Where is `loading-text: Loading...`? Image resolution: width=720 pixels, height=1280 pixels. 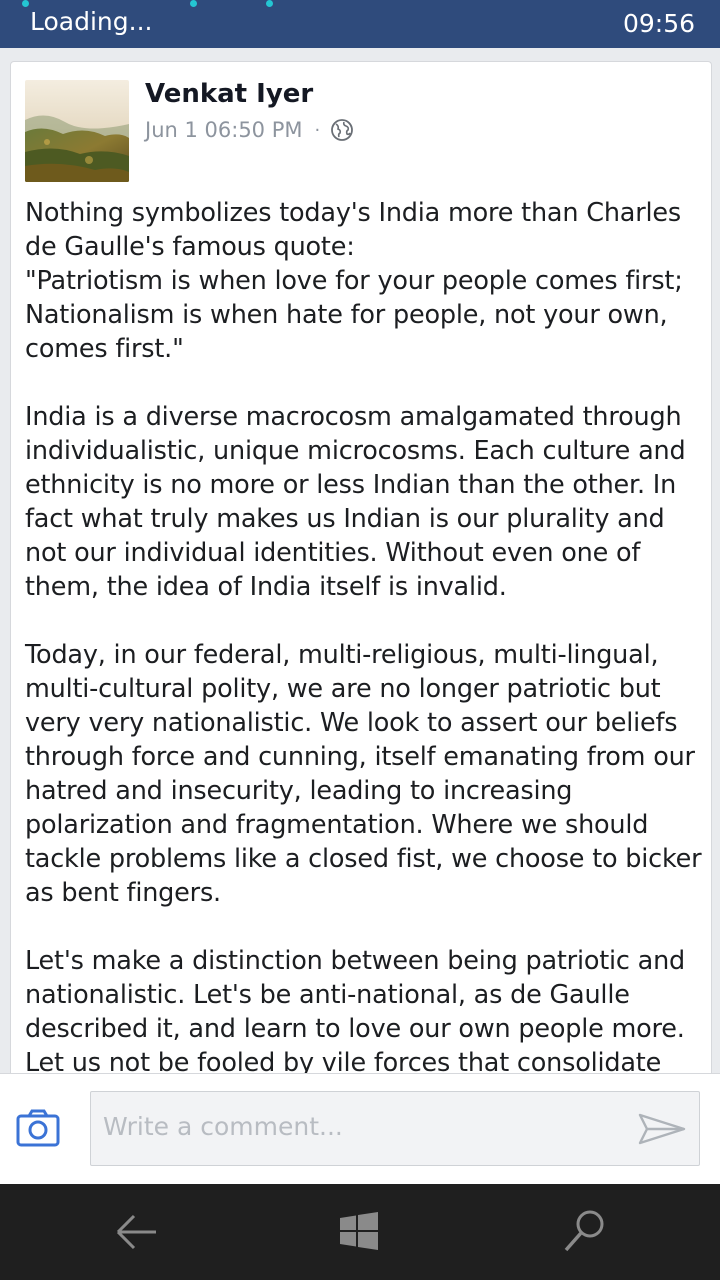 loading-text: Loading... is located at coordinates (91, 21).